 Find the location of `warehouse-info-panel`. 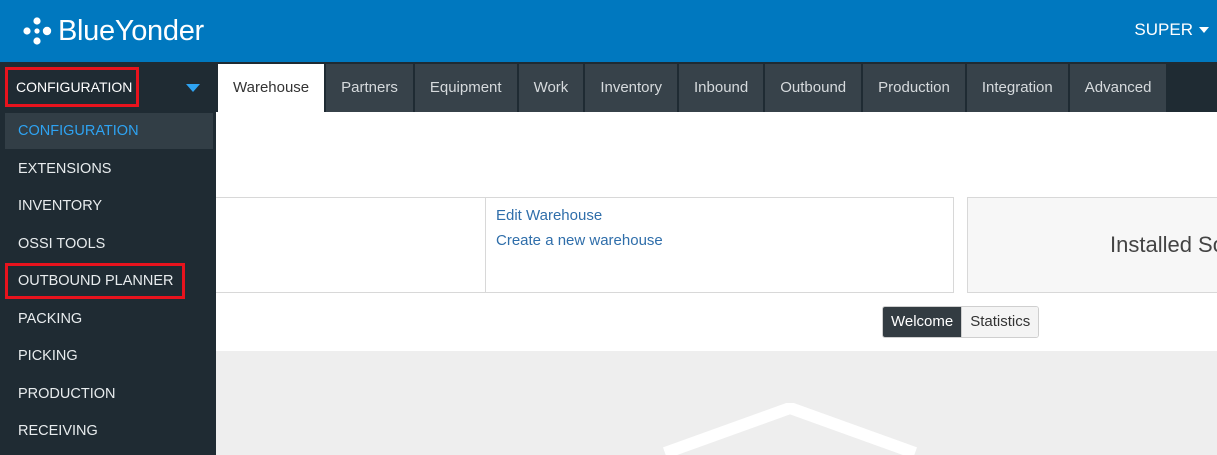

warehouse-info-panel is located at coordinates (351, 245).